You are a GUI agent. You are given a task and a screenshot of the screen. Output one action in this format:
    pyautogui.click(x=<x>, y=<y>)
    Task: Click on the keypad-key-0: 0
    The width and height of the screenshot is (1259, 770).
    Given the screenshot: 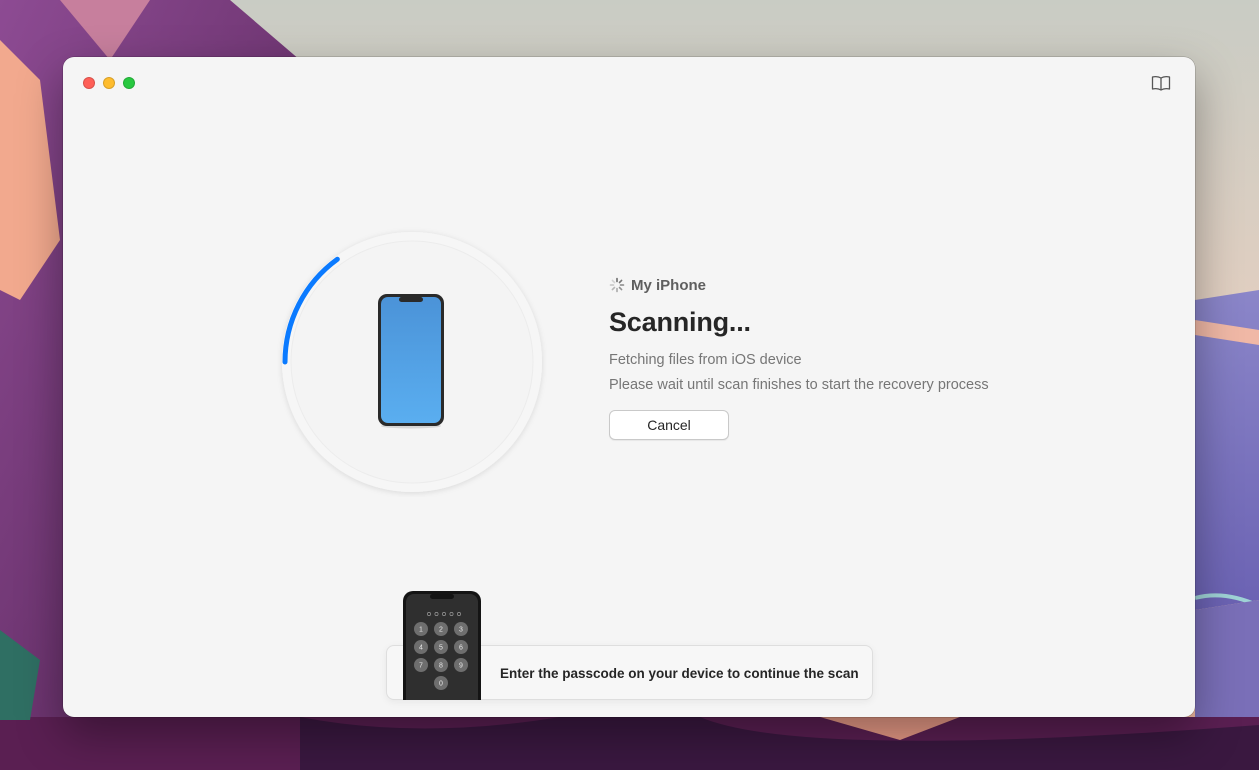 What is the action you would take?
    pyautogui.click(x=441, y=683)
    